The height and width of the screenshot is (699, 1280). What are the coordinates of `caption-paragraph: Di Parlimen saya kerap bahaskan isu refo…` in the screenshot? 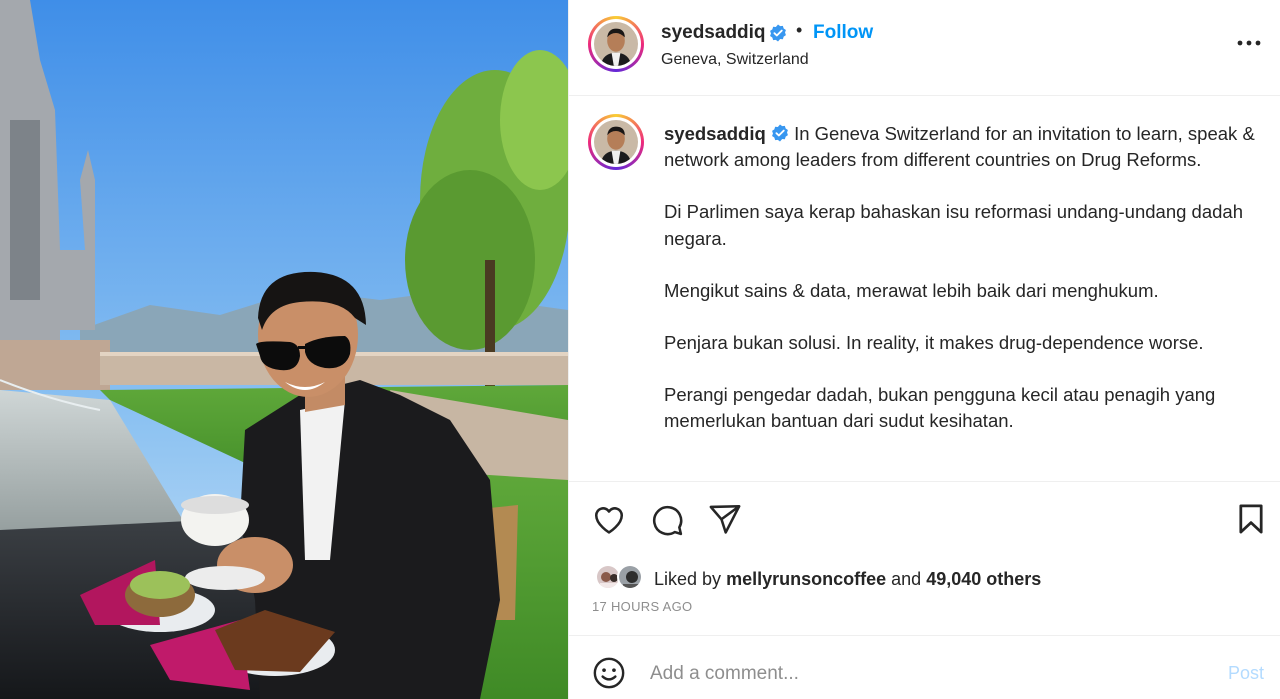 It's located at (953, 225).